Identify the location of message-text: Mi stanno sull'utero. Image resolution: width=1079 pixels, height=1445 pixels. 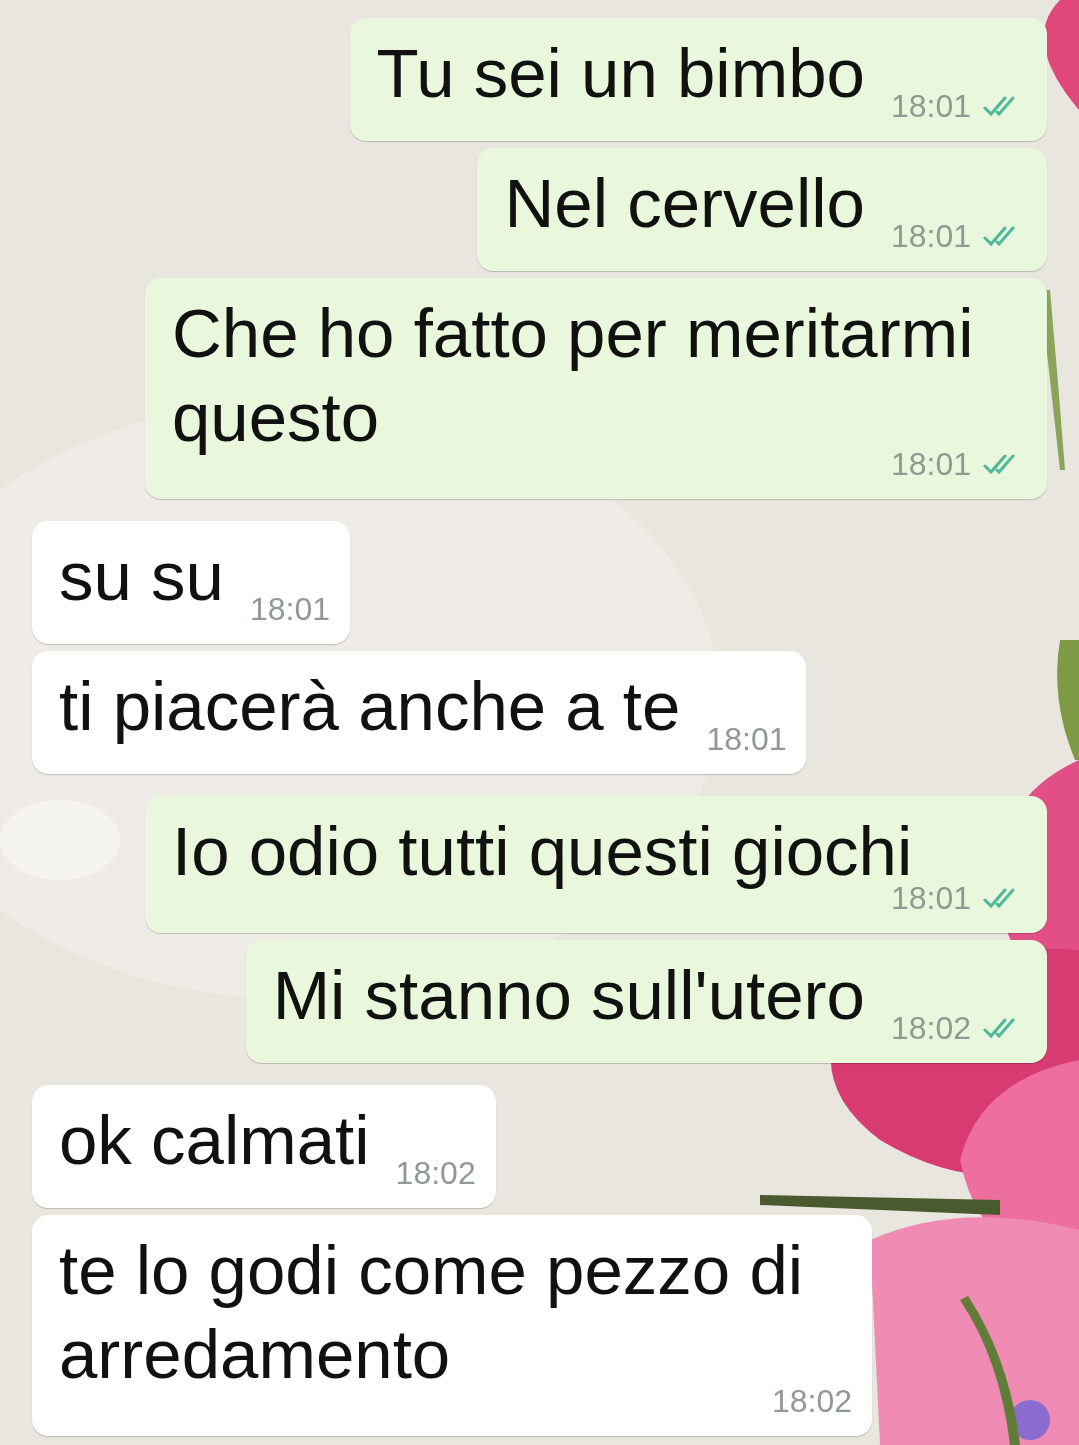
(568, 996).